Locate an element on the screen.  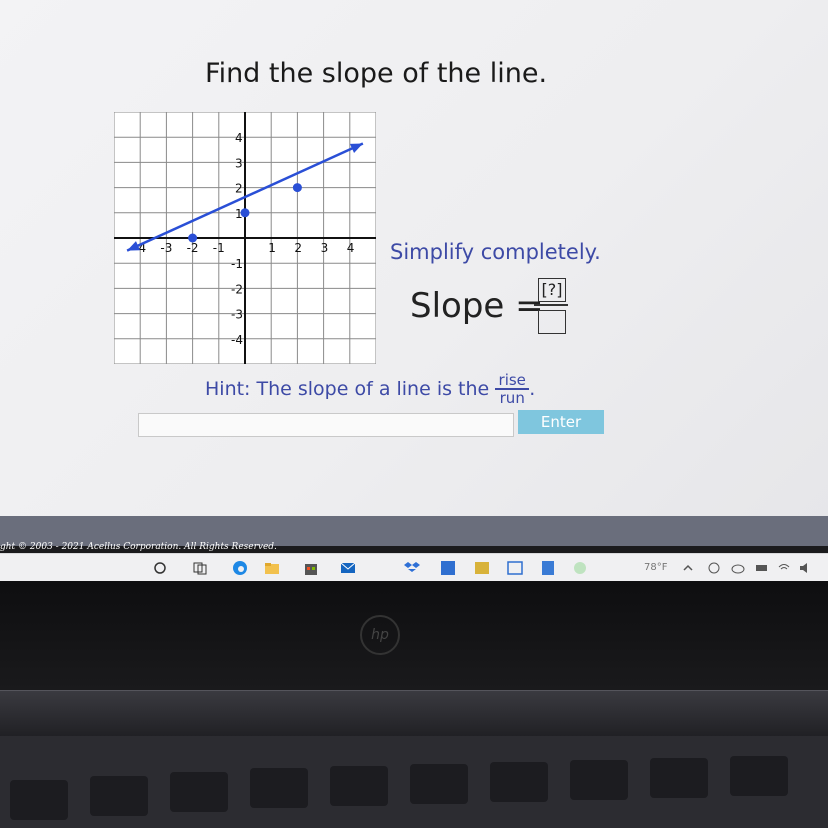
denominator-box is located at coordinates (552, 322).